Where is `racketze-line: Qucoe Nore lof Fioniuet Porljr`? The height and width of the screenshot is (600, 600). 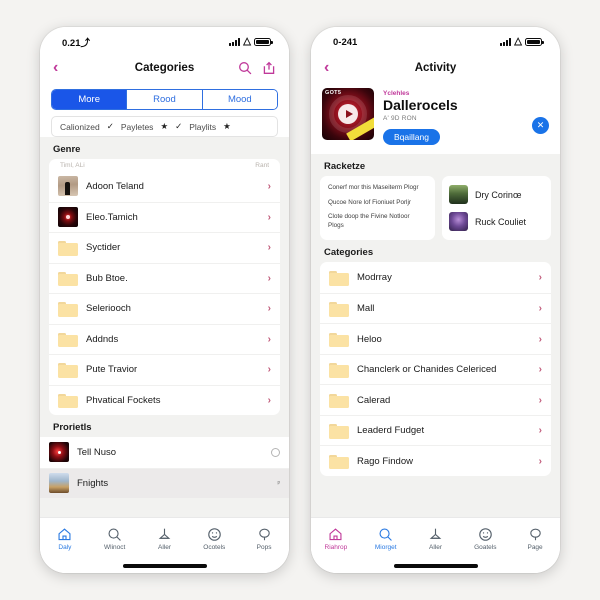 racketze-line: Qucoe Nore lof Fioniuet Porljr is located at coordinates (369, 202).